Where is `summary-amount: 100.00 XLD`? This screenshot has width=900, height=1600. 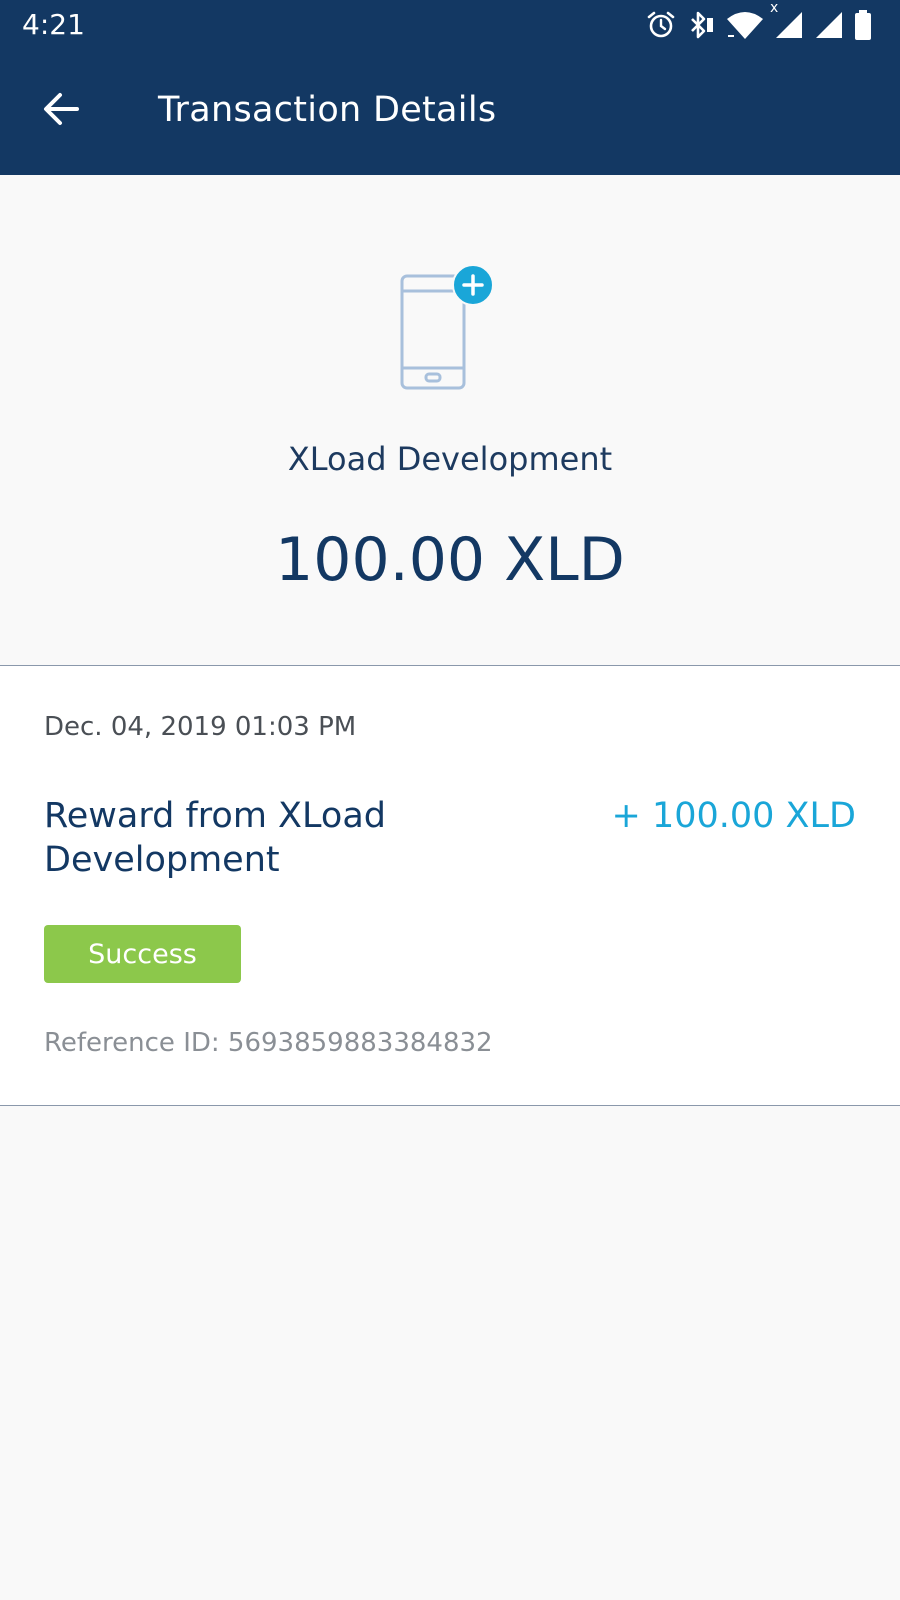
summary-amount: 100.00 XLD is located at coordinates (450, 560).